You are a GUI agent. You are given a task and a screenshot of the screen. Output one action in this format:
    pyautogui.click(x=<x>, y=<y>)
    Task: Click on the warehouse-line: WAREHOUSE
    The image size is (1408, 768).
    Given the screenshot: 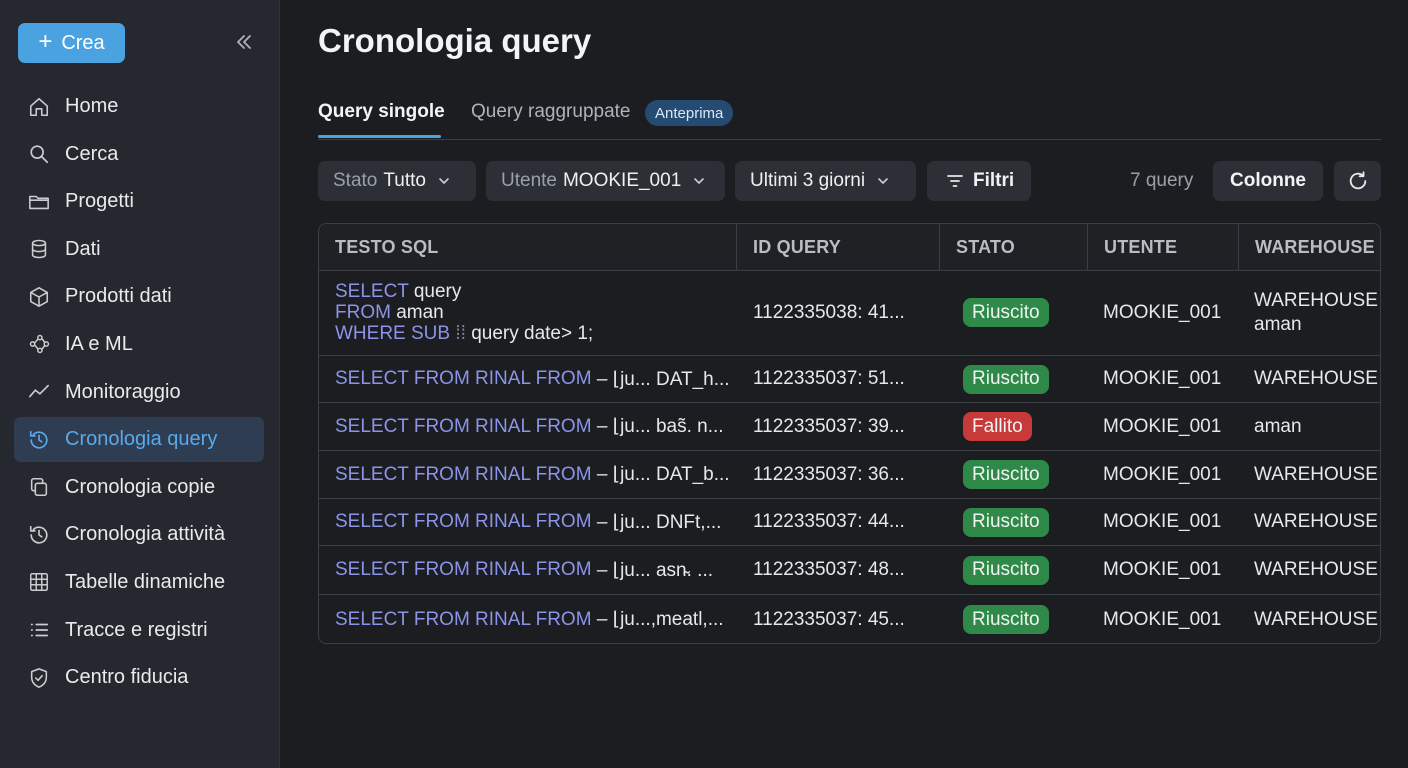 What is the action you would take?
    pyautogui.click(x=1316, y=300)
    